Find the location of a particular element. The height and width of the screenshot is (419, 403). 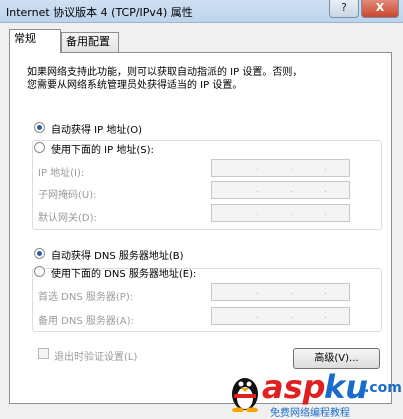

ip-auto-label: 自动获得 IP 地址(O) is located at coordinates (96, 128).